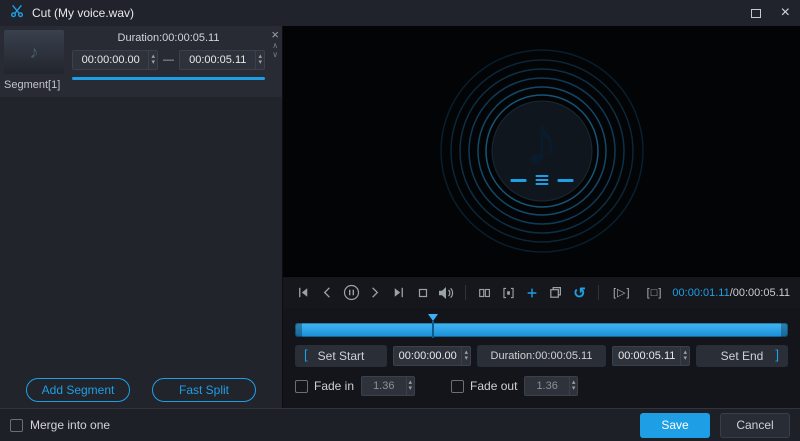  Describe the element at coordinates (327, 293) in the screenshot. I see `step-back-icon` at that location.